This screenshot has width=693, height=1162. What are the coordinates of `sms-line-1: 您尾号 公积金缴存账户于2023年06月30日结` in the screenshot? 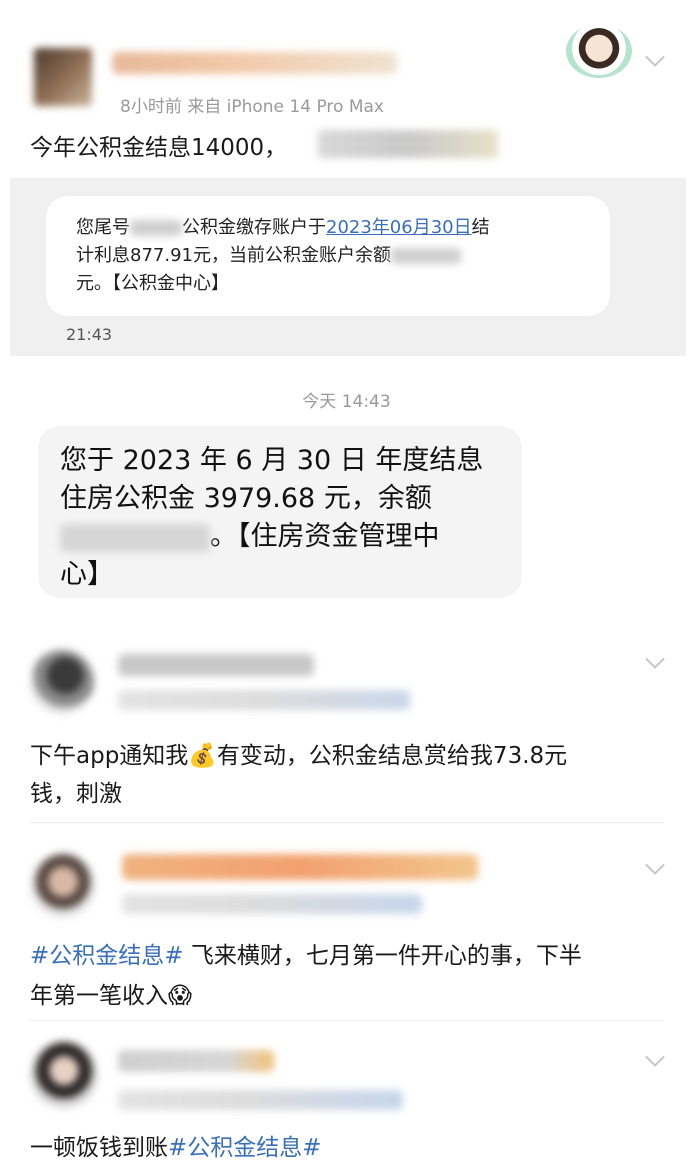 It's located at (283, 228).